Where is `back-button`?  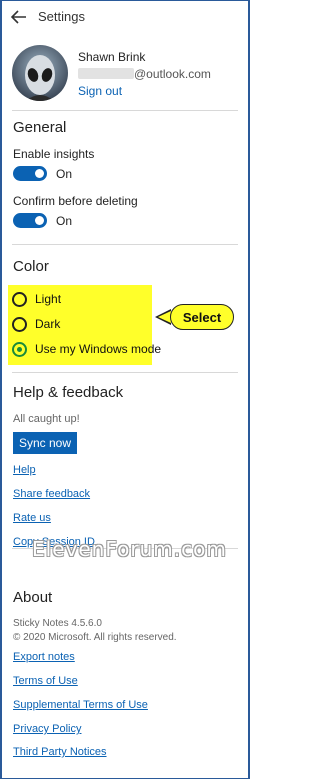
back-button is located at coordinates (19, 17).